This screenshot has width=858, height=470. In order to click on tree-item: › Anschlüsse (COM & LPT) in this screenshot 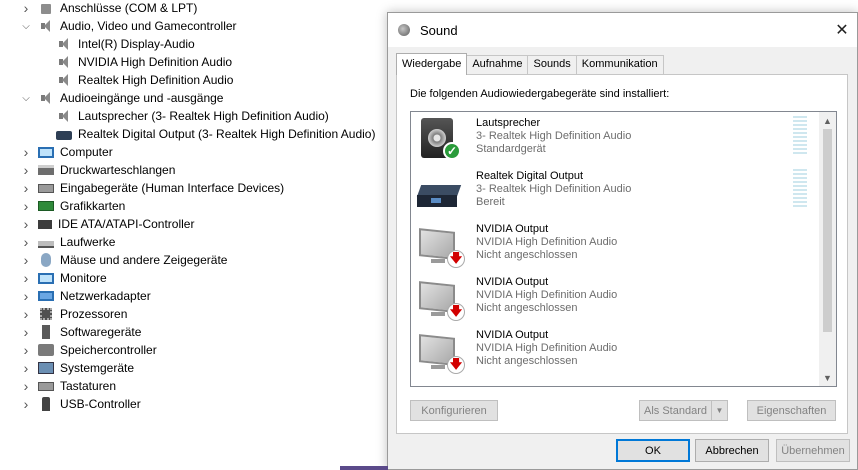, I will do `click(109, 8)`.